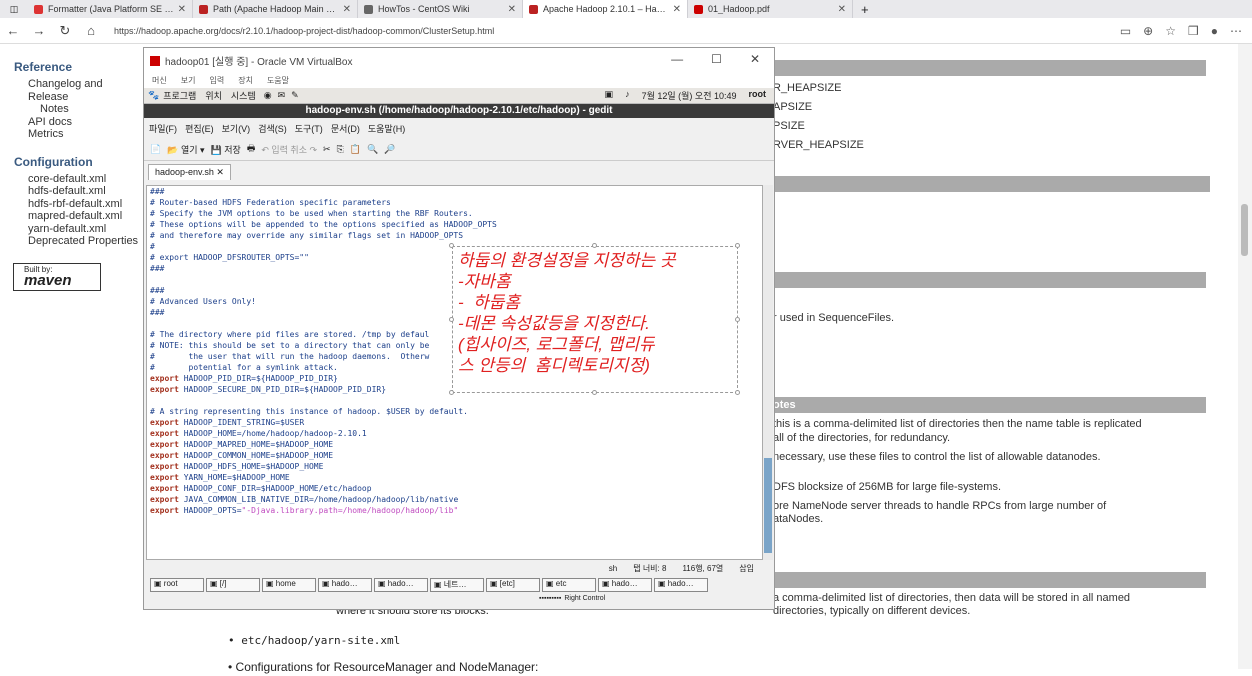 The image size is (1252, 676). I want to click on reader-icon: ▭, so click(1125, 31).